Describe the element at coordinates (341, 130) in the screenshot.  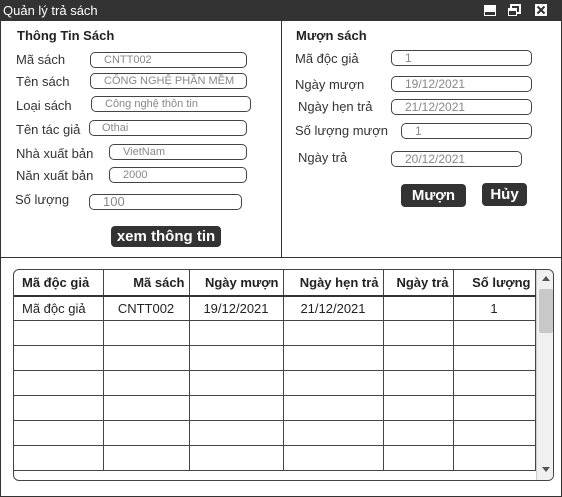
I see `borrow-quantity-label: Số lượng mượn` at that location.